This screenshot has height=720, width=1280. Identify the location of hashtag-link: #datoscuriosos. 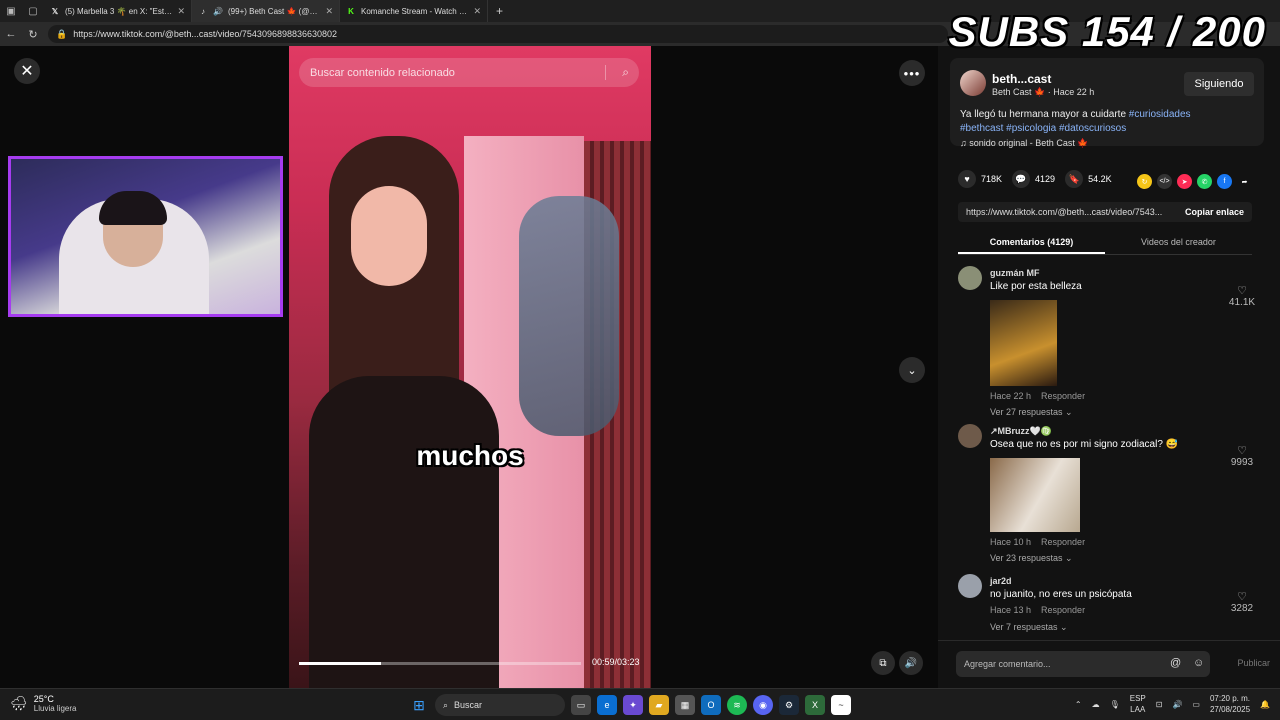
(1092, 128).